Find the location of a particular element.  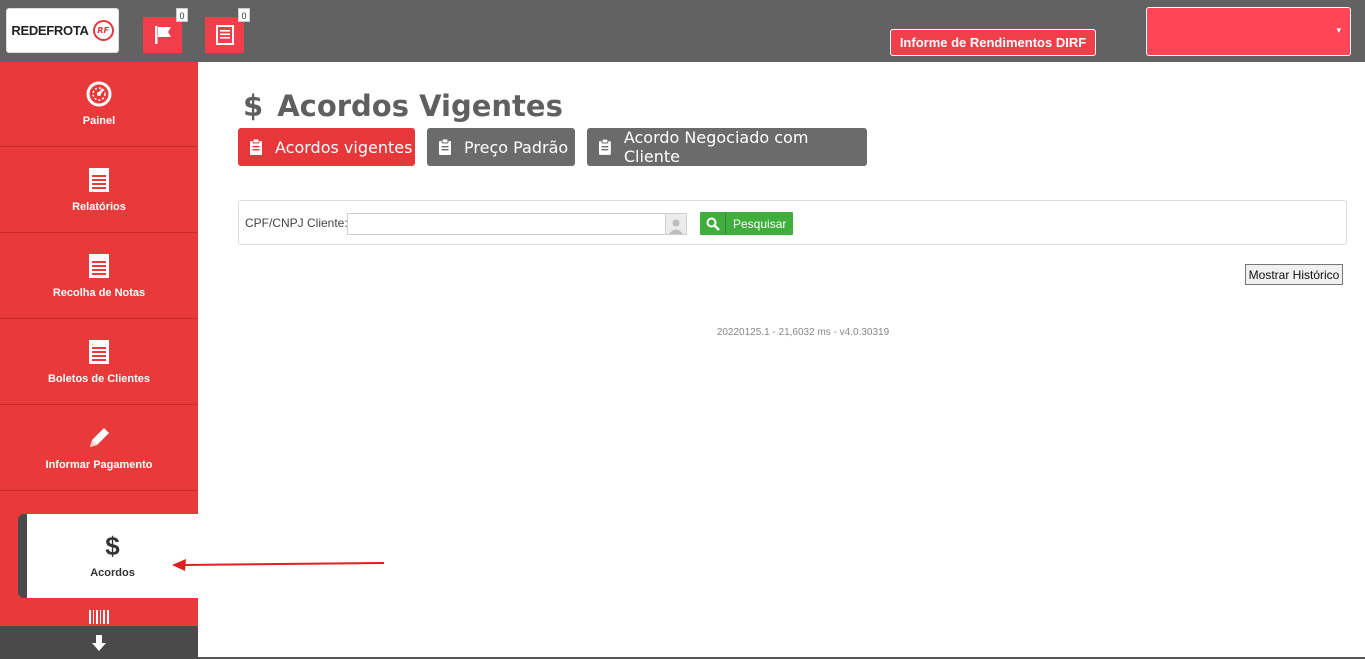

sidebar-scroll-down-button is located at coordinates (99, 642).